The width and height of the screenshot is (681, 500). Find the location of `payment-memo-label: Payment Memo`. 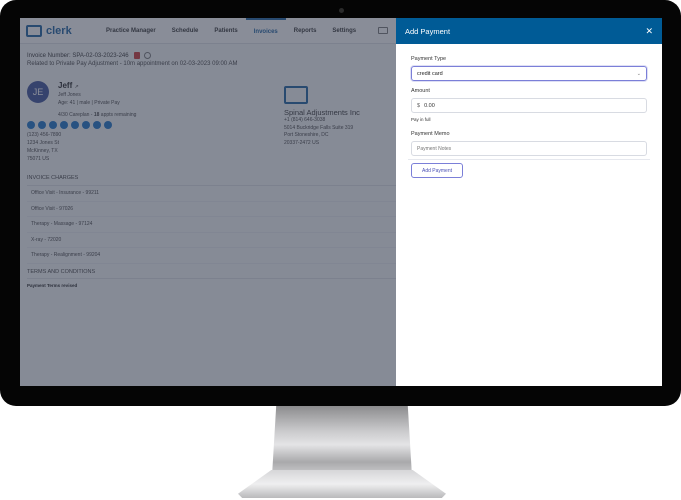

payment-memo-label: Payment Memo is located at coordinates (430, 134).